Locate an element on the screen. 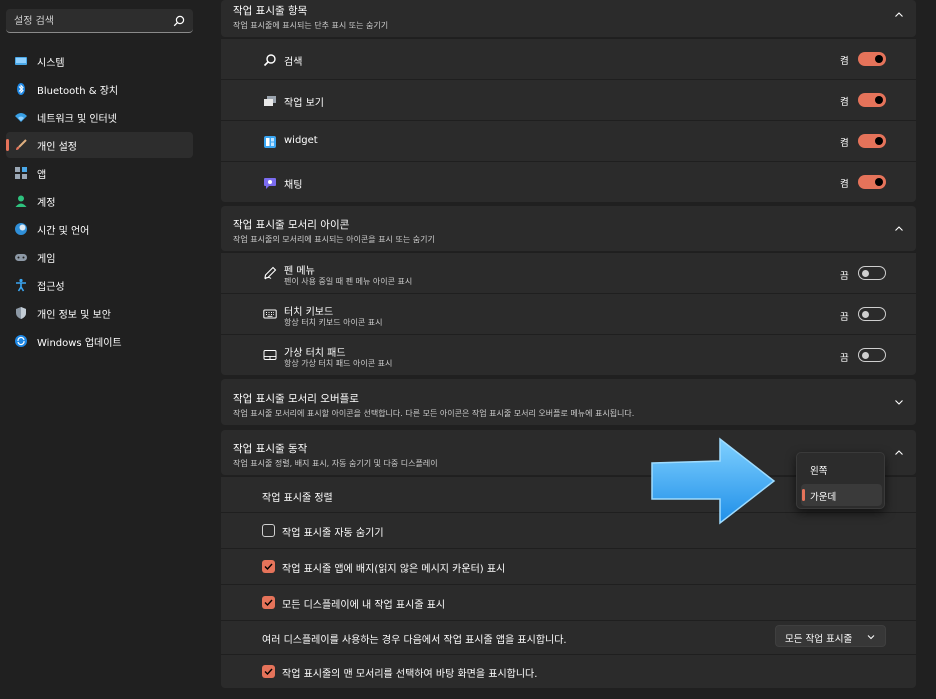 The height and width of the screenshot is (699, 936). globe-clock-icon is located at coordinates (21, 229).